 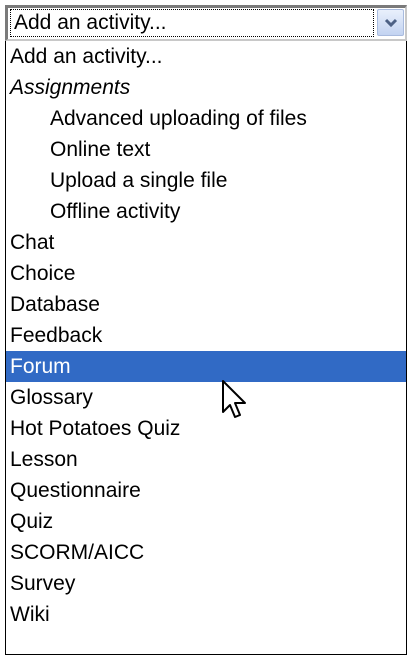 What do you see at coordinates (206, 583) in the screenshot?
I see `option-survey: Survey` at bounding box center [206, 583].